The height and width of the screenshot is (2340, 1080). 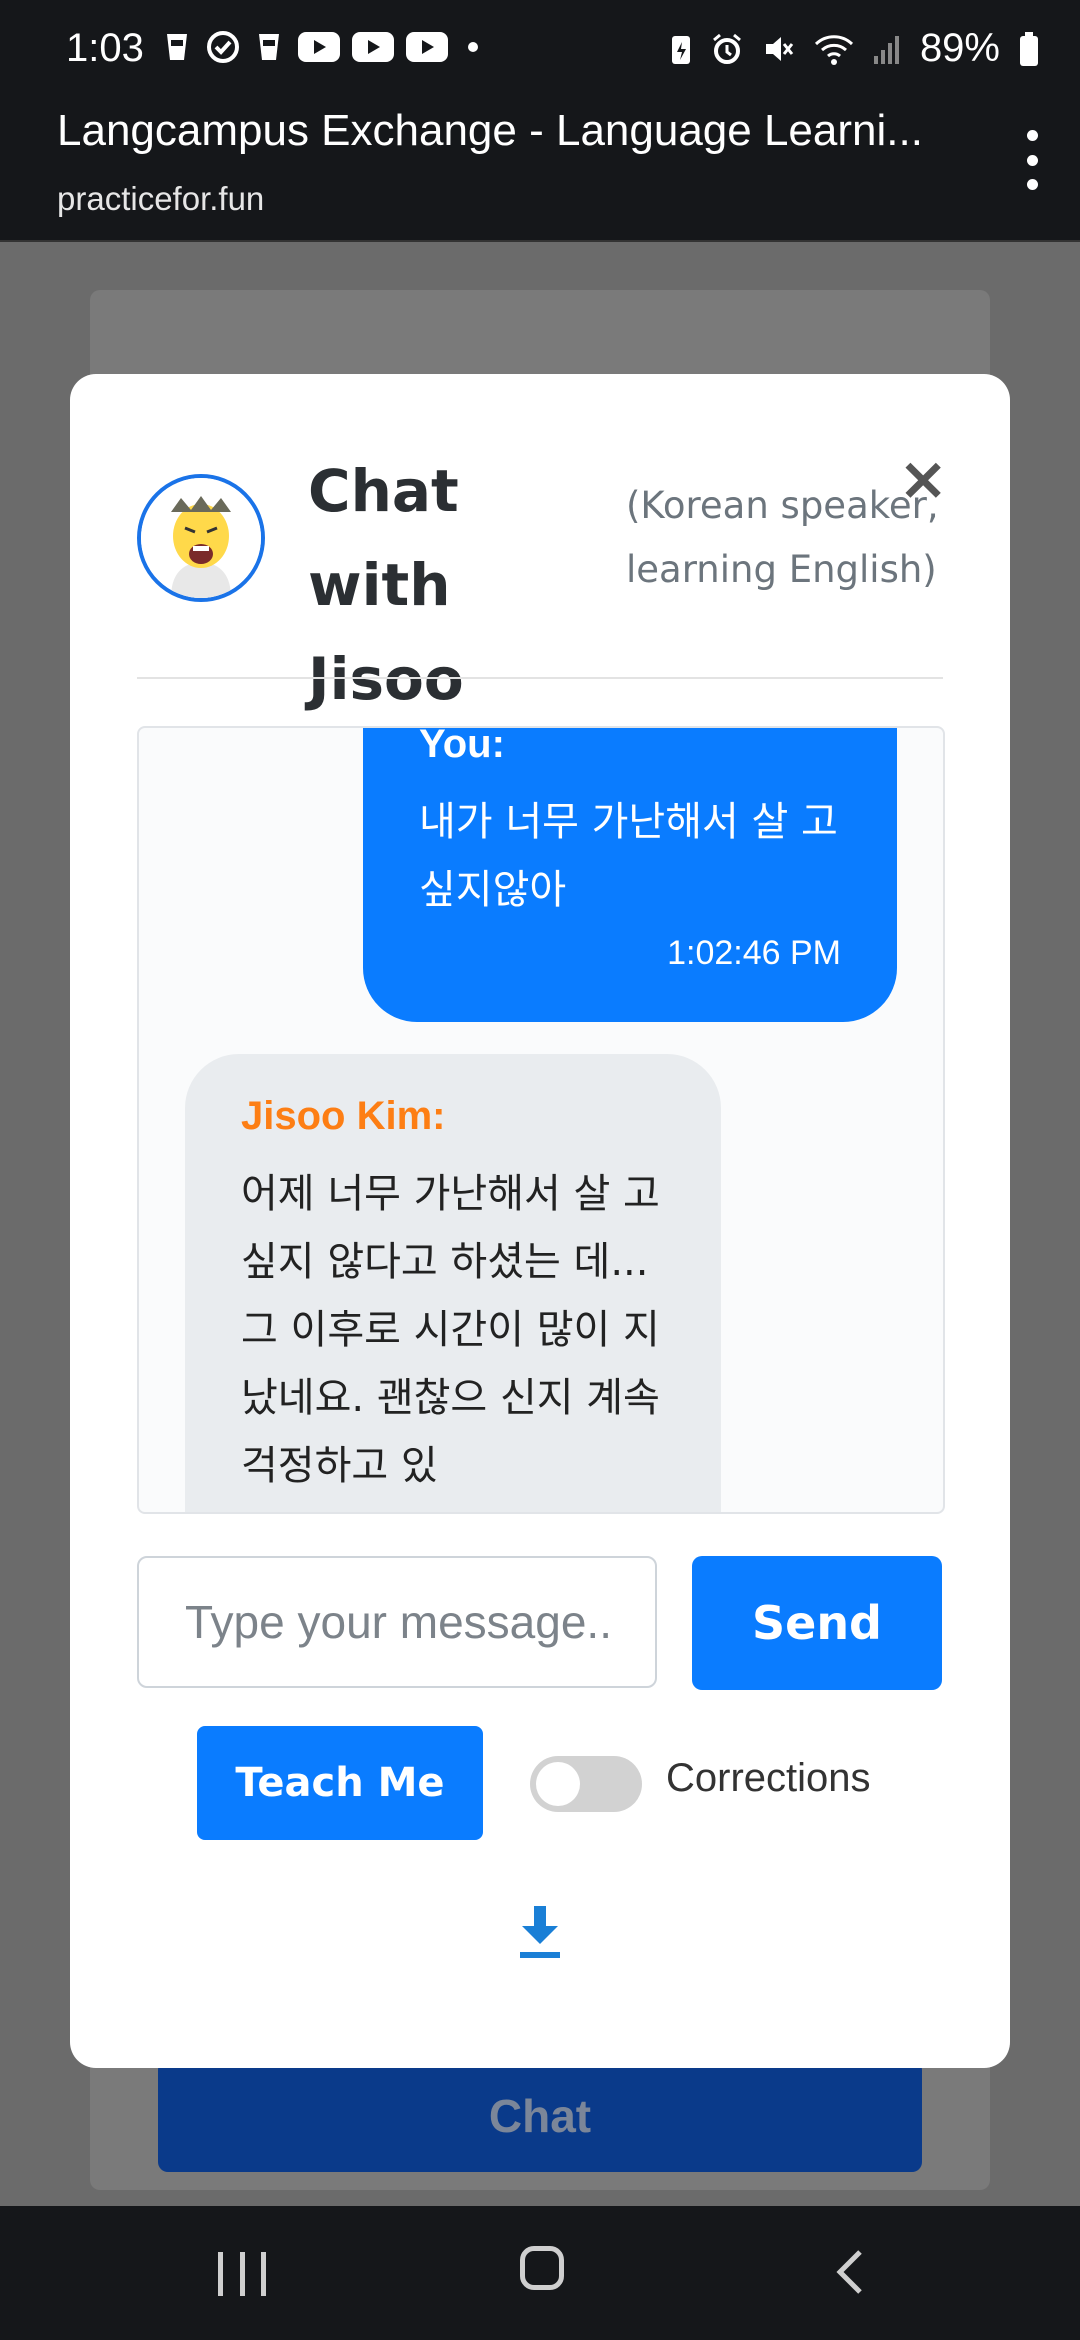 I want to click on browser-menu-icon, so click(x=1032, y=160).